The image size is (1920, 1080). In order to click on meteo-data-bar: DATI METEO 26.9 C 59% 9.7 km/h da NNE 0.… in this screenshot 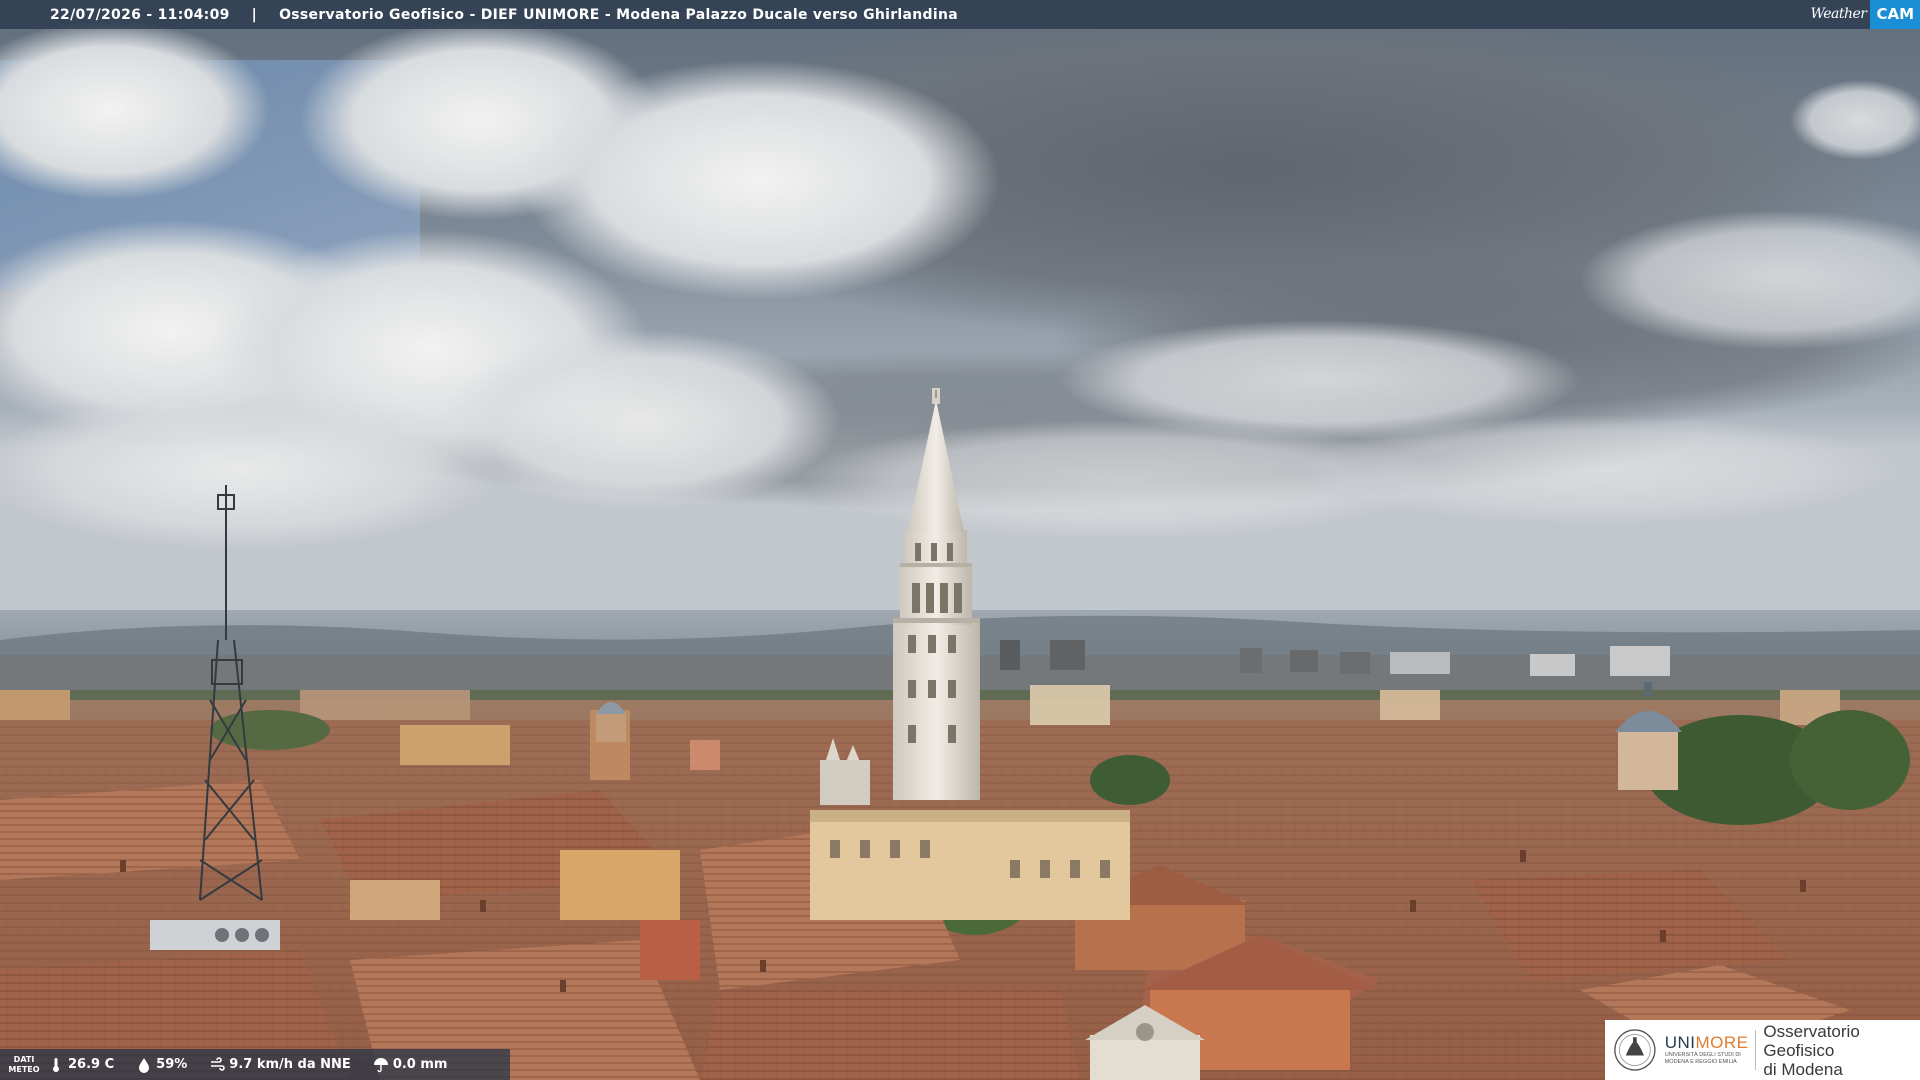, I will do `click(255, 1064)`.